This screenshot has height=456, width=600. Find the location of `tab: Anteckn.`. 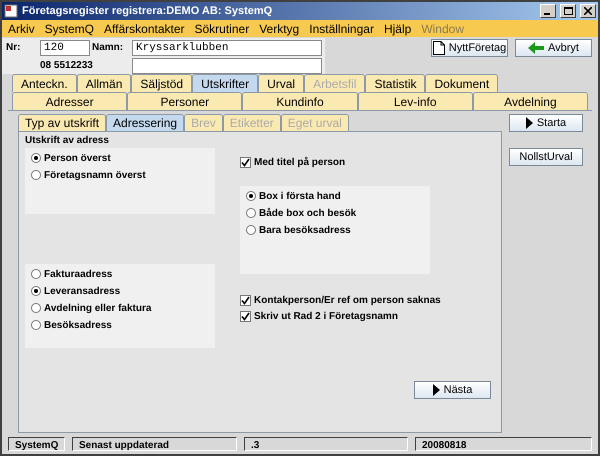

tab: Anteckn. is located at coordinates (44, 83).